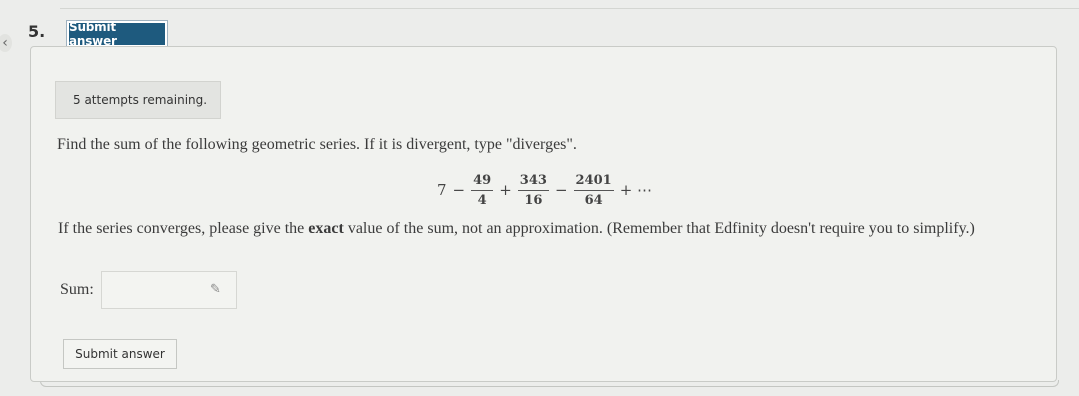 This screenshot has width=1079, height=396. What do you see at coordinates (183, 228) in the screenshot?
I see `note-text-start: If the series converges, please give the` at bounding box center [183, 228].